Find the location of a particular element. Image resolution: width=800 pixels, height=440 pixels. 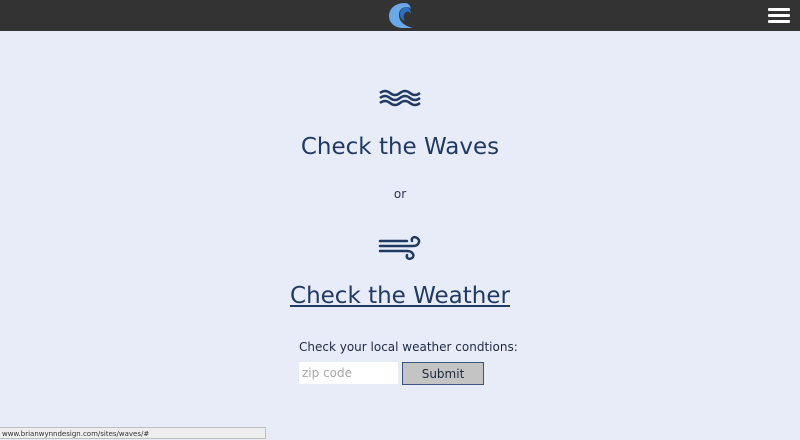

top-nav-bar is located at coordinates (400, 15).